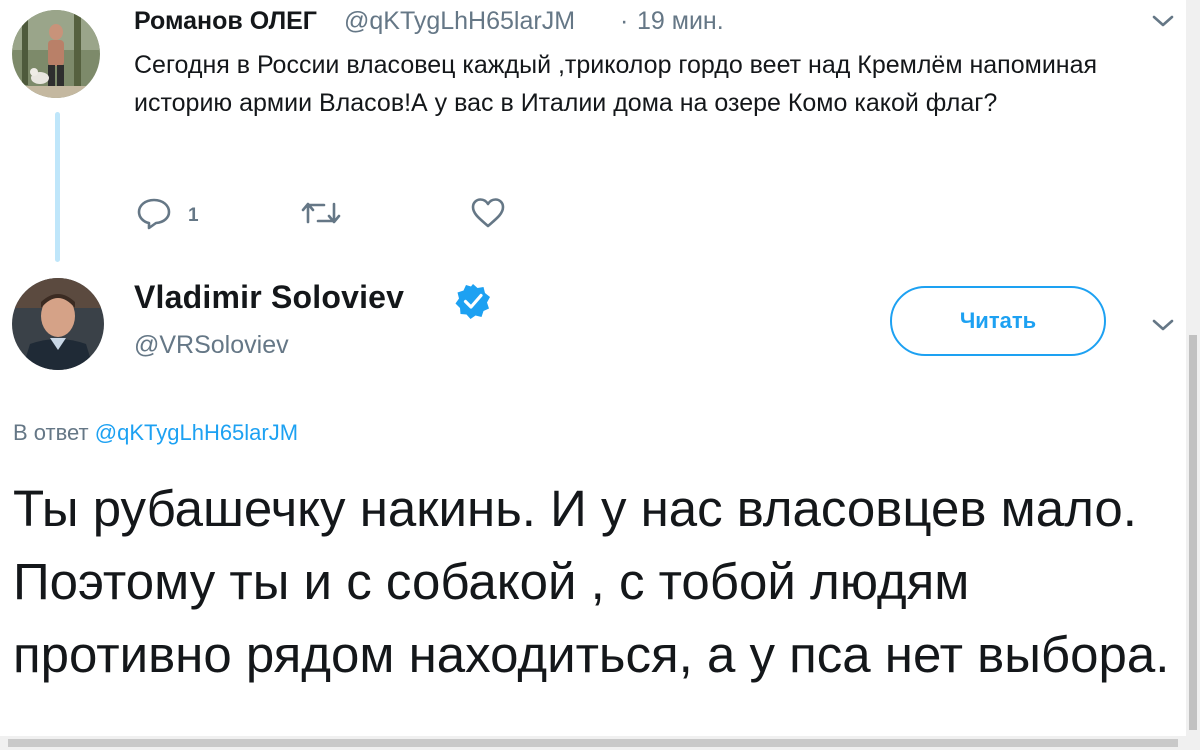  What do you see at coordinates (58, 324) in the screenshot?
I see `main-author-avatar` at bounding box center [58, 324].